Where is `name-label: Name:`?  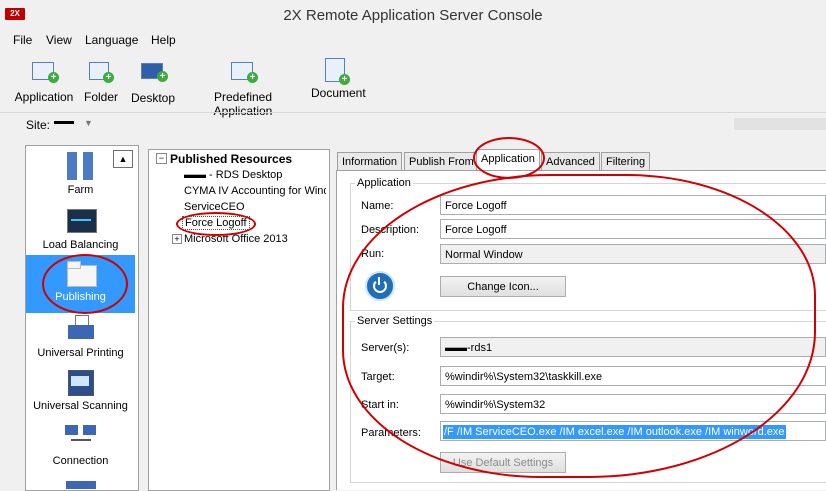
name-label: Name: is located at coordinates (377, 206).